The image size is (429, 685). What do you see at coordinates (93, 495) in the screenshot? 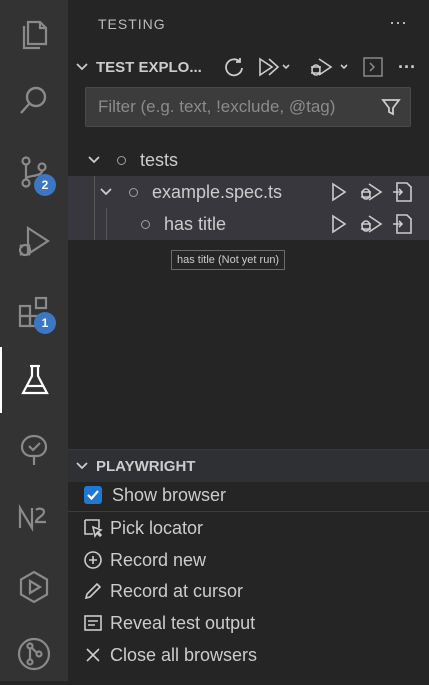
I see `show-browser-checkbox` at bounding box center [93, 495].